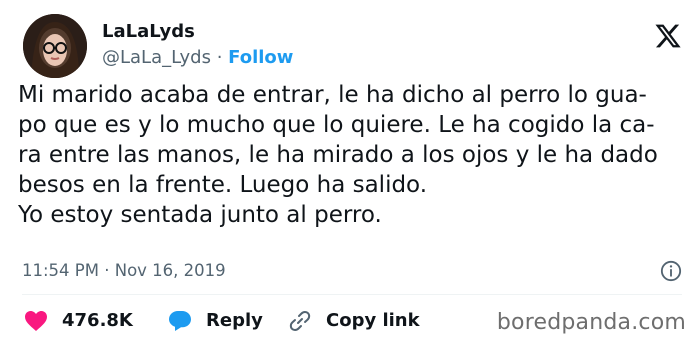 This screenshot has width=700, height=348. What do you see at coordinates (180, 321) in the screenshot?
I see `speech-bubble-icon` at bounding box center [180, 321].